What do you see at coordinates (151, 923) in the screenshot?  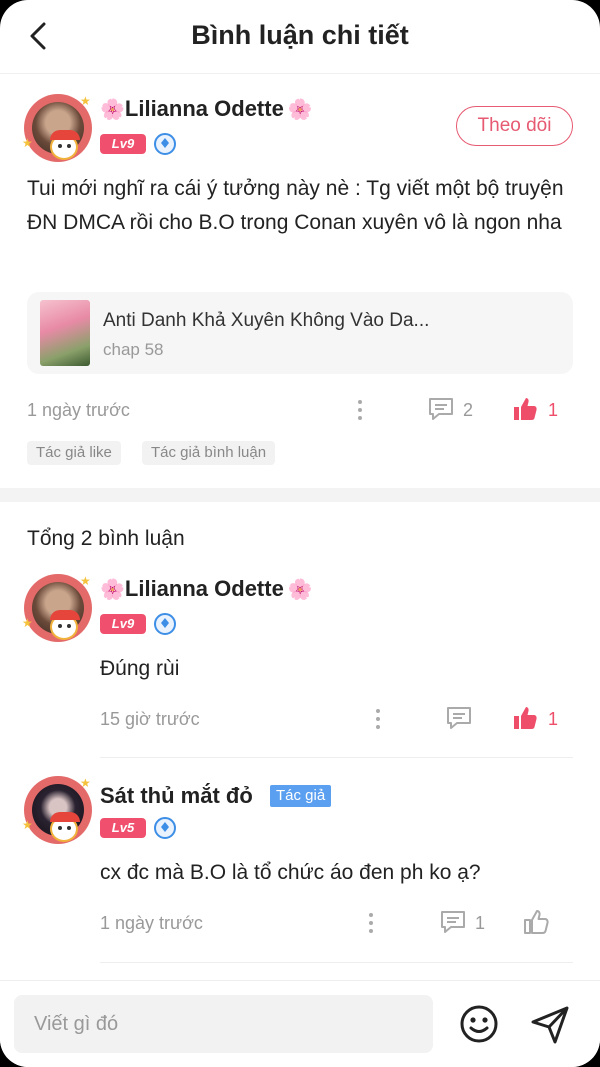 I see `comment-time: 1 ngày trước` at bounding box center [151, 923].